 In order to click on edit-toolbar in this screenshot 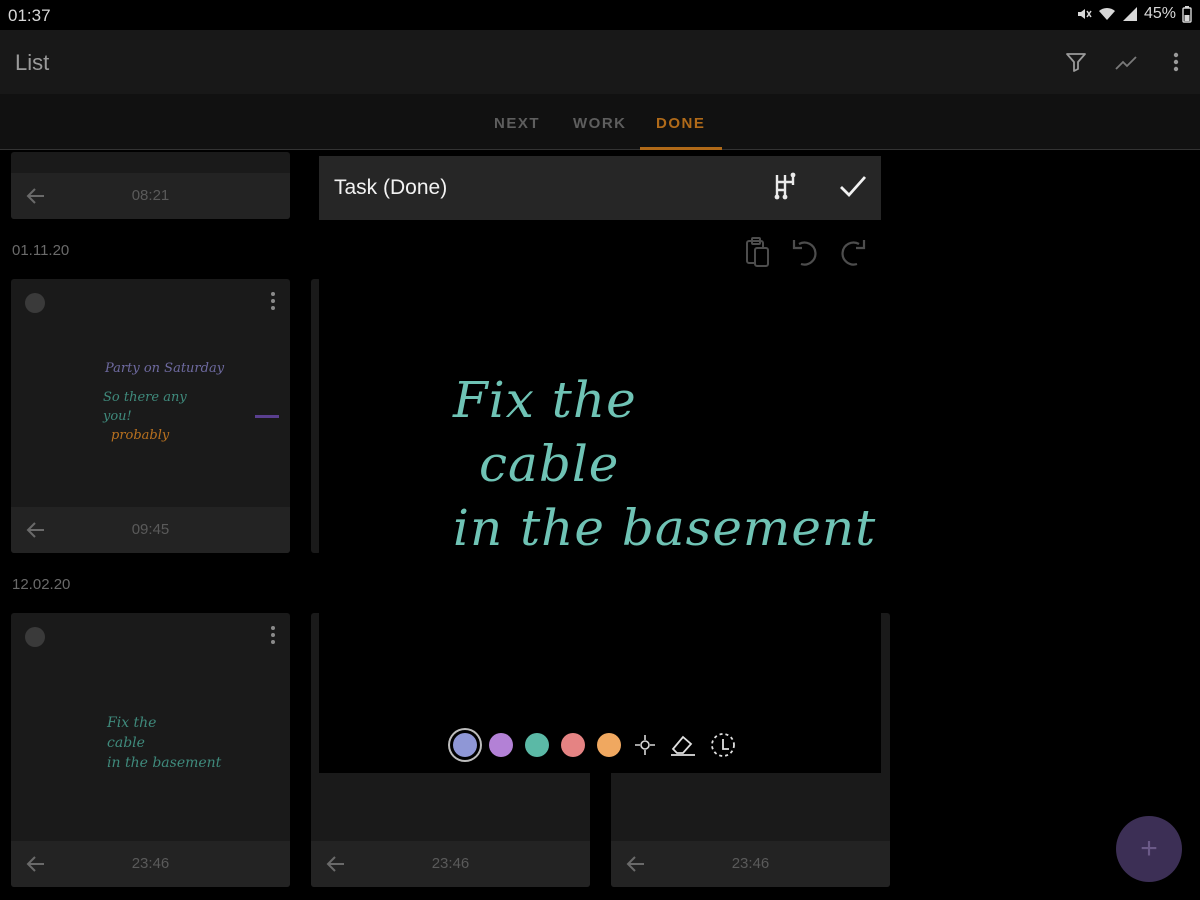, I will do `click(805, 252)`.